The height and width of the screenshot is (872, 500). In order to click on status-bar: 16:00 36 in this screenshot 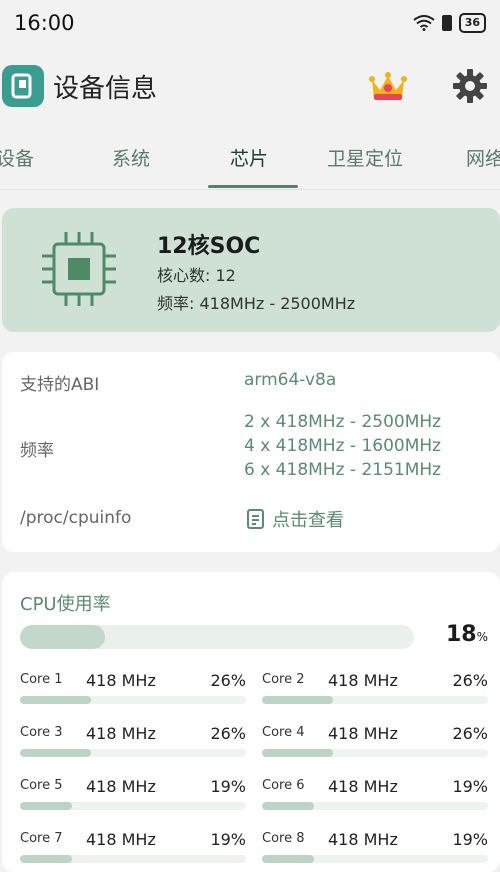, I will do `click(250, 23)`.